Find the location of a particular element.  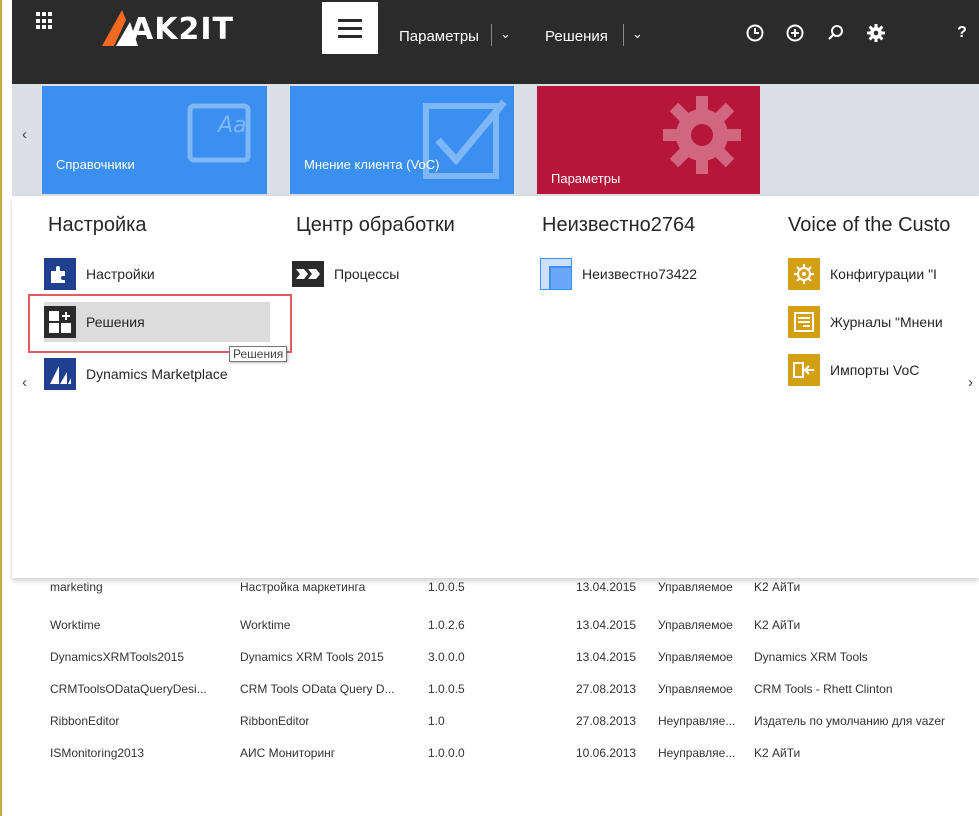

checkbox-icon is located at coordinates (465, 139).